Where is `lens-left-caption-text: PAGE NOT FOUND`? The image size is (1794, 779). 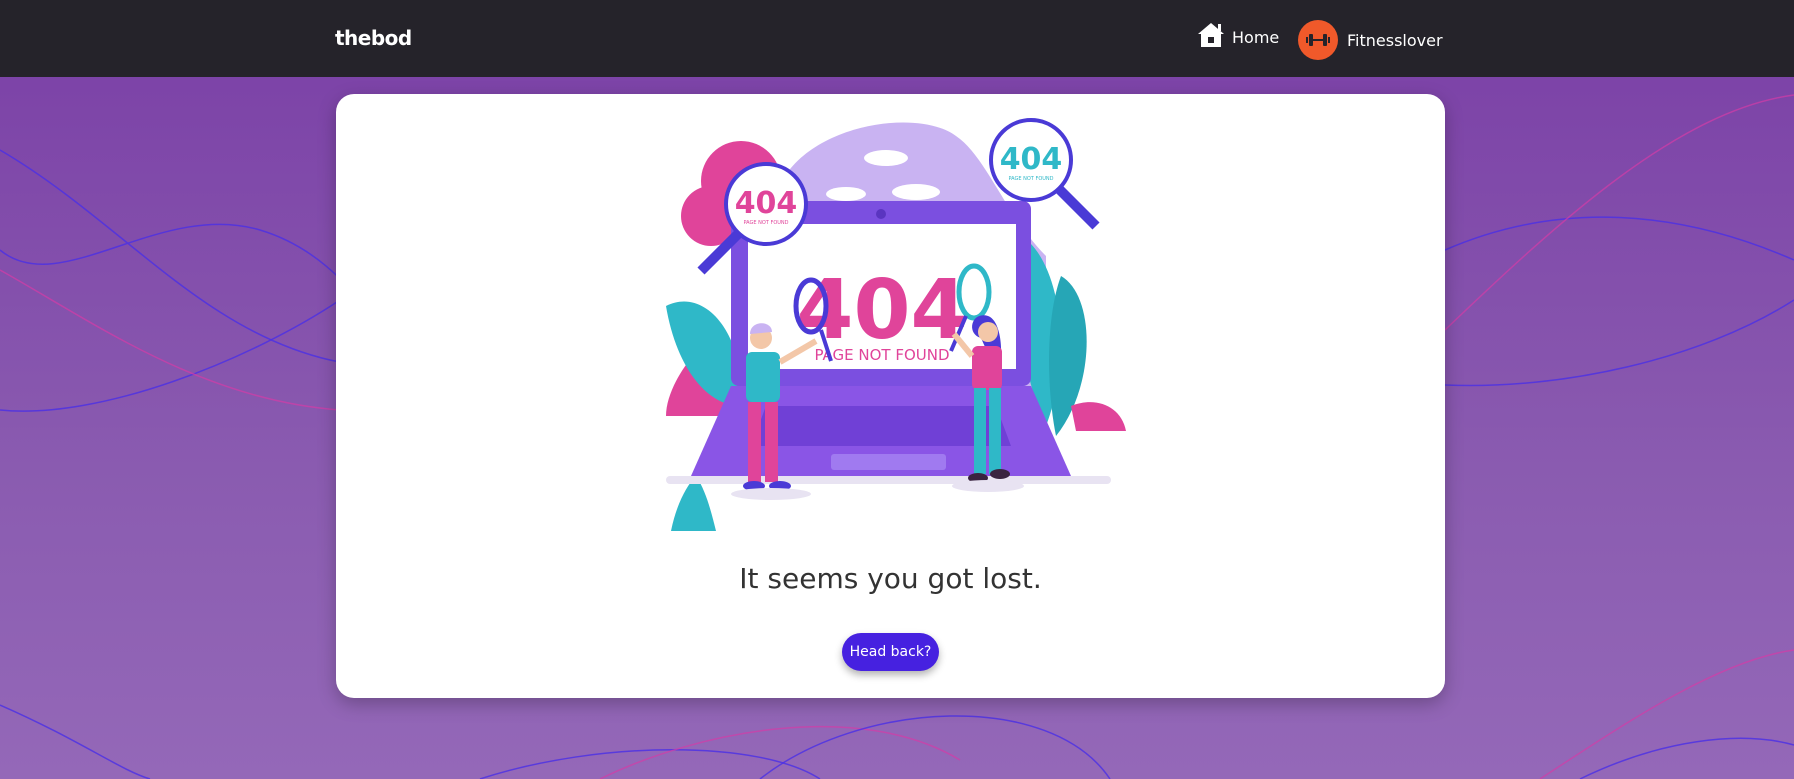
lens-left-caption-text: PAGE NOT FOUND is located at coordinates (765, 223).